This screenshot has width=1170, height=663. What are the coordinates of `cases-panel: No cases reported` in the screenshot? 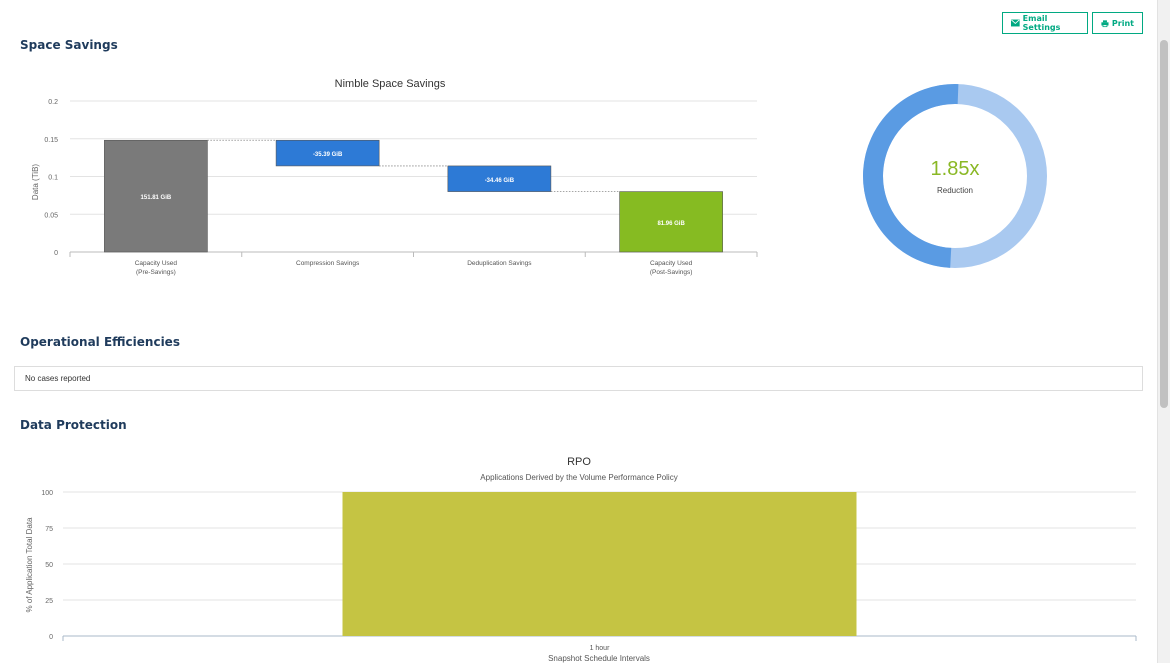 It's located at (578, 378).